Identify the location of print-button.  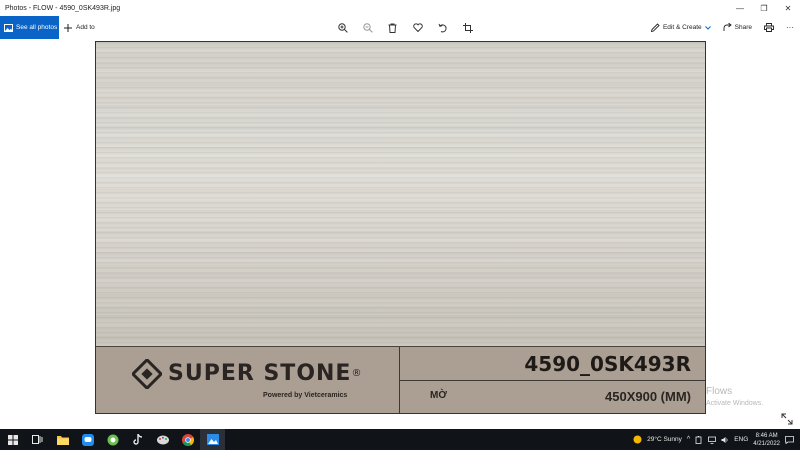
(769, 27).